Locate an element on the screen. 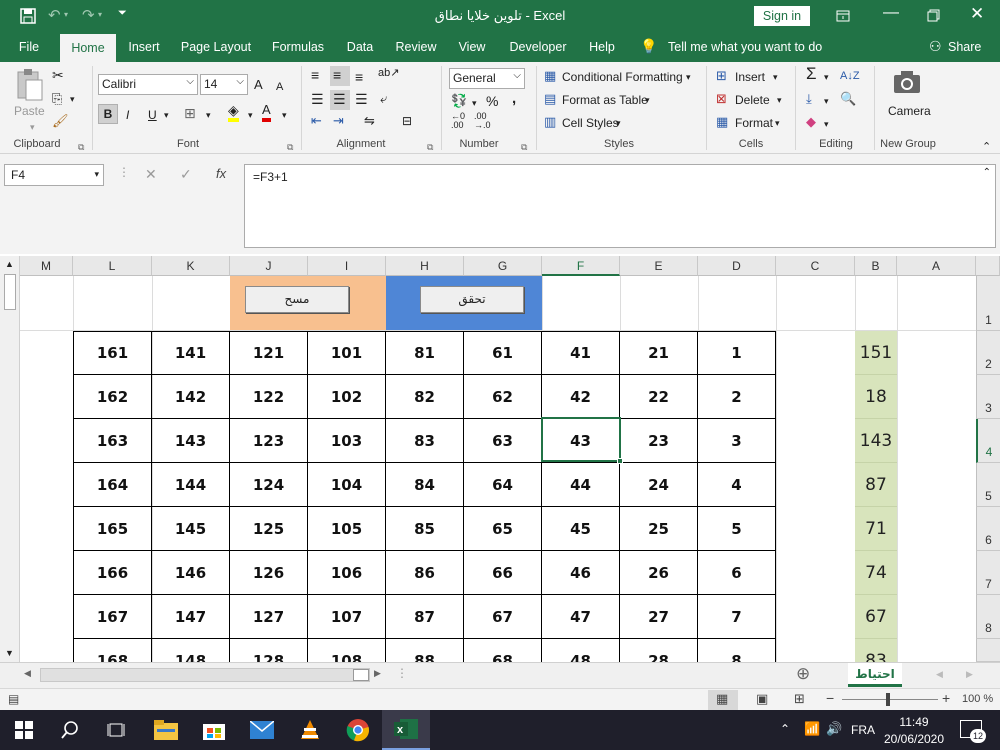 This screenshot has height=750, width=1000. chrome-icon is located at coordinates (358, 730).